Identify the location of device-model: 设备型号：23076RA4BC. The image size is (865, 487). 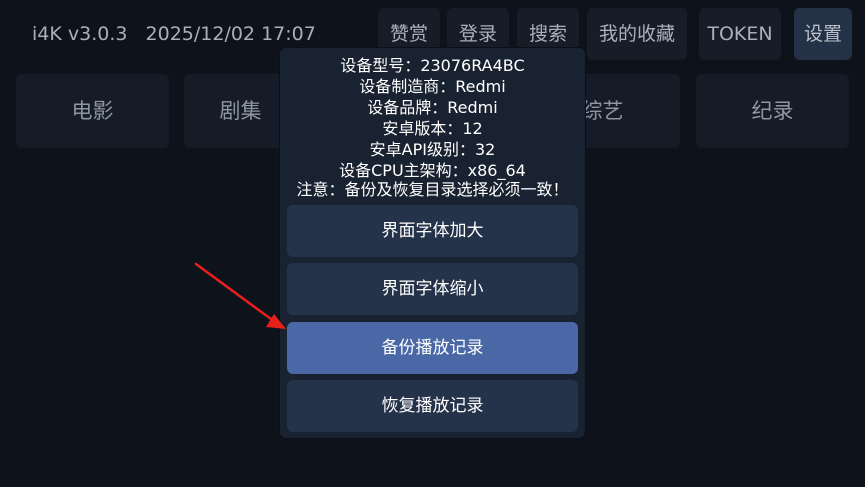
(432, 65).